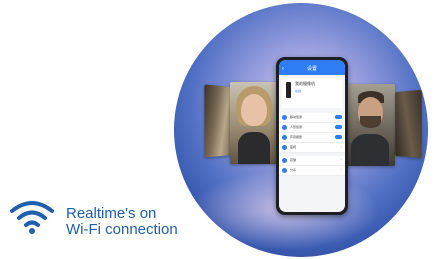 The height and width of the screenshot is (259, 434). What do you see at coordinates (312, 161) in the screenshot?
I see `settings-row: 存储 ›` at bounding box center [312, 161].